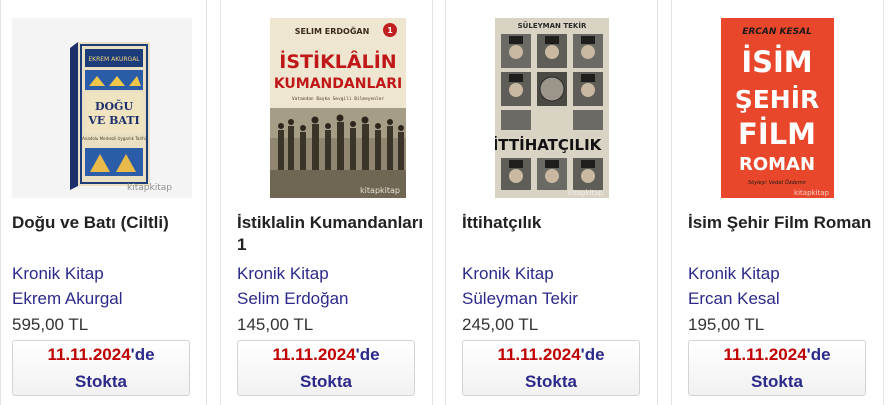  Describe the element at coordinates (777, 32) in the screenshot. I see `svg-text: ERCAN KESAL` at that location.